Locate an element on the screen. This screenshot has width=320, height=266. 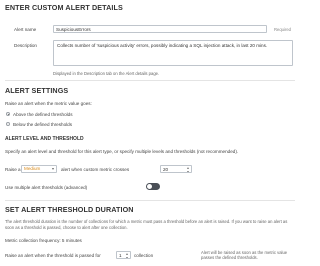
below-radio is located at coordinates (8, 124).